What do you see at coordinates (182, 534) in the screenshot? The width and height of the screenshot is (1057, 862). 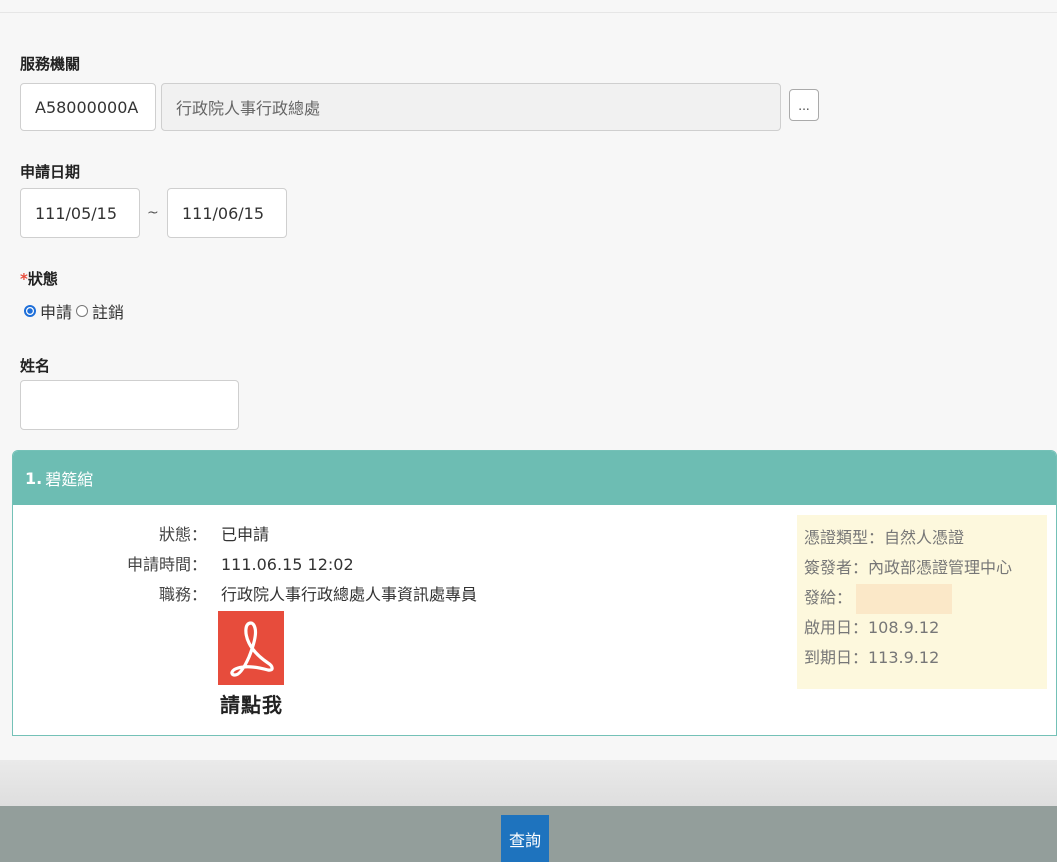 I see `field-status-key: 狀態：` at bounding box center [182, 534].